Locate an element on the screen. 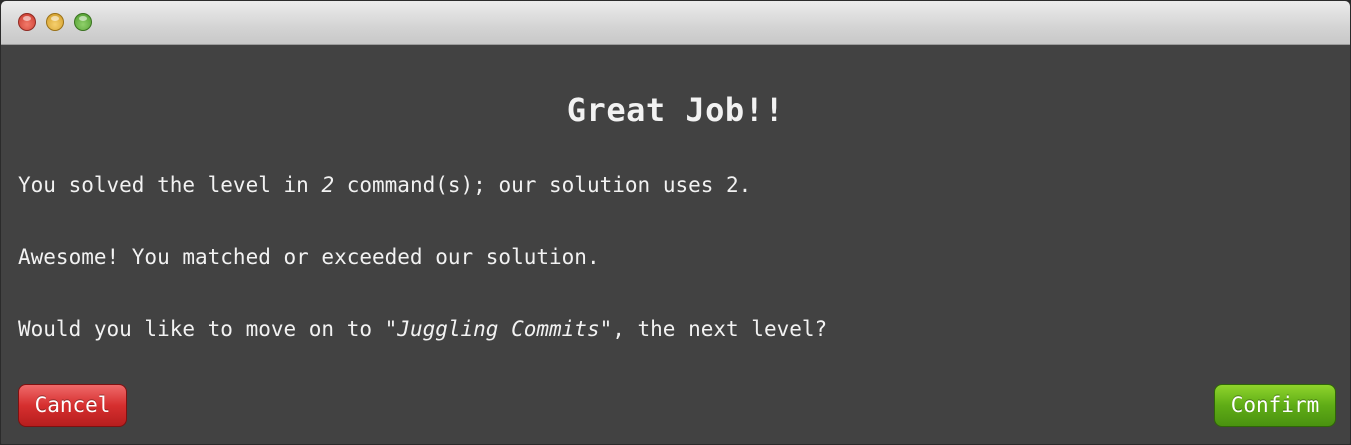 The height and width of the screenshot is (445, 1351). solve-summary-suffix: command(s); our solution uses 2. is located at coordinates (543, 185).